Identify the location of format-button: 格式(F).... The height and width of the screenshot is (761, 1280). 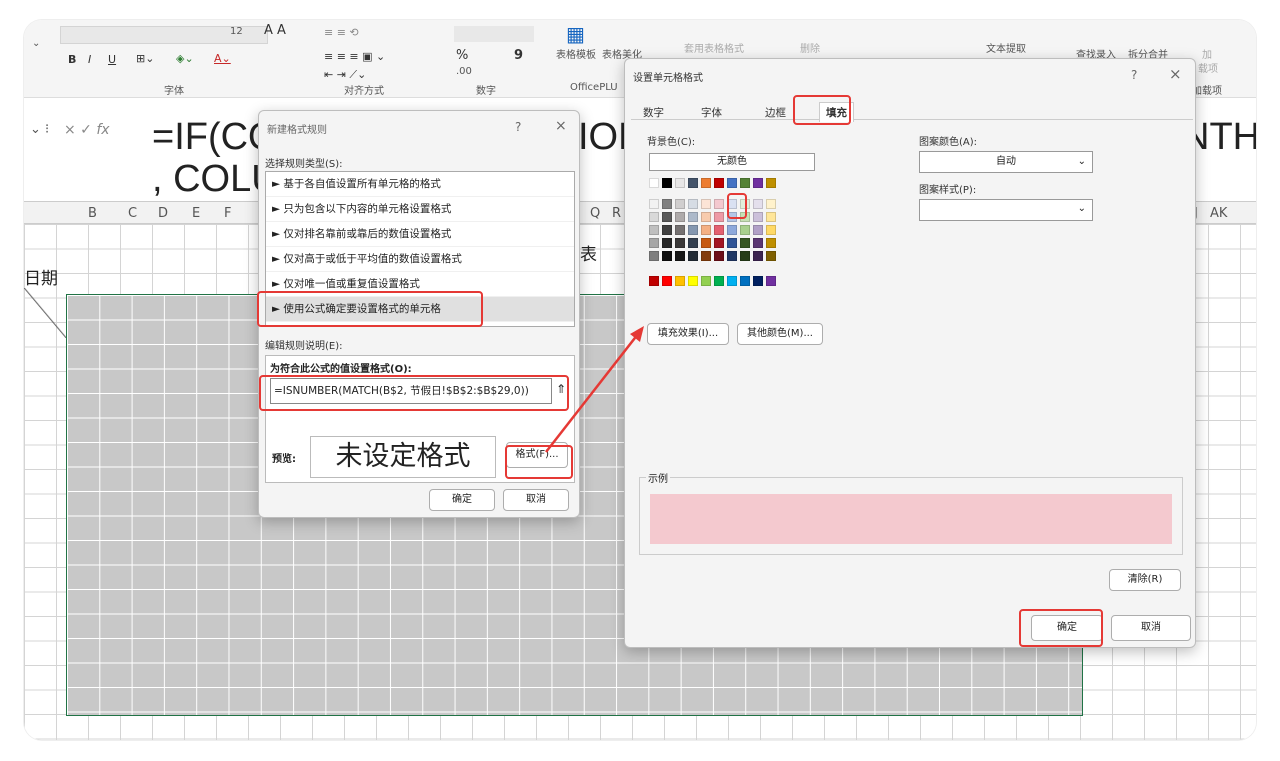
(537, 455).